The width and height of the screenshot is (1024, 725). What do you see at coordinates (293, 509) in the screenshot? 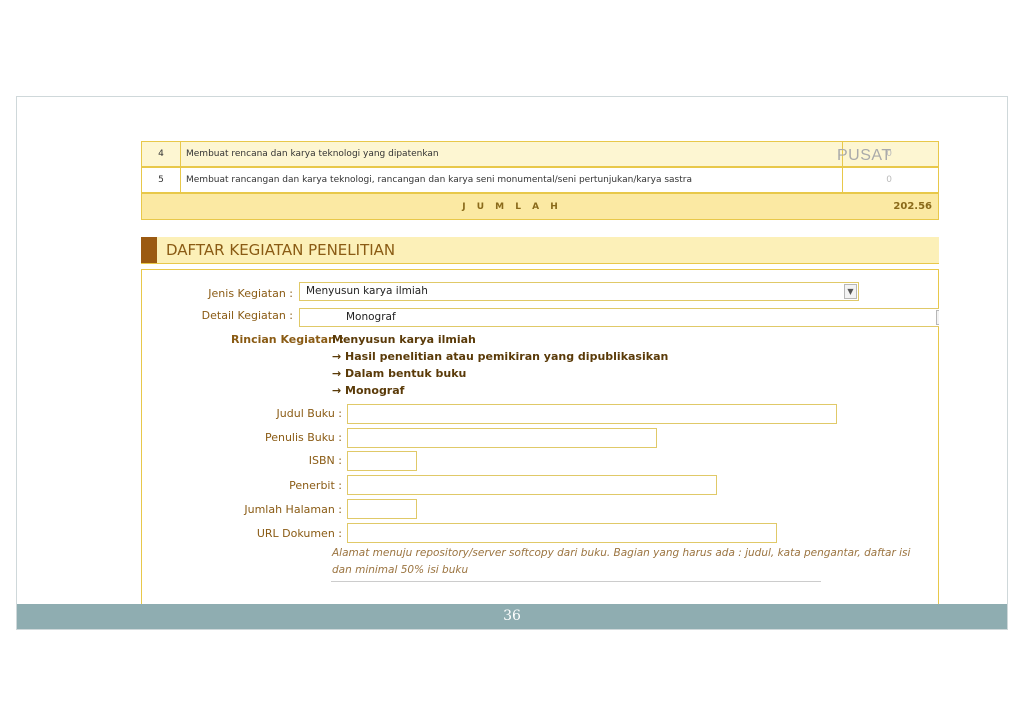
I see `jumlah-halaman-label: Jumlah Halaman :` at bounding box center [293, 509].